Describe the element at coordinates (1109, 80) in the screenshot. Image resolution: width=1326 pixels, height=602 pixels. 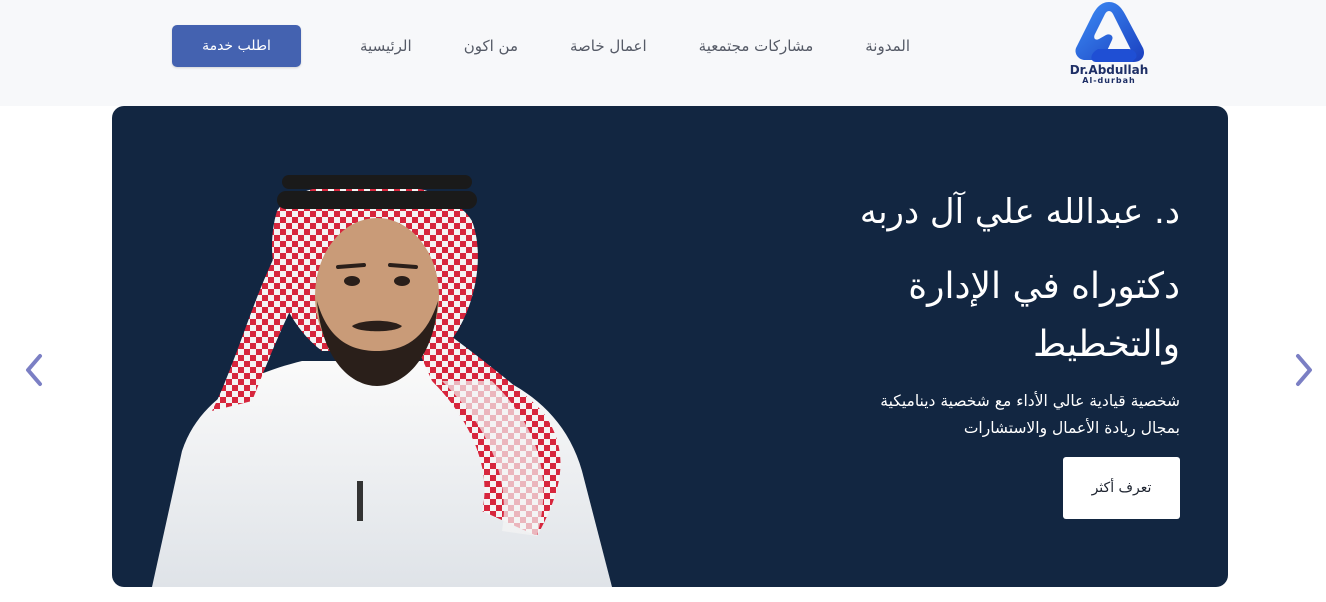
I see `logo-subtitle: Al-durbah` at that location.